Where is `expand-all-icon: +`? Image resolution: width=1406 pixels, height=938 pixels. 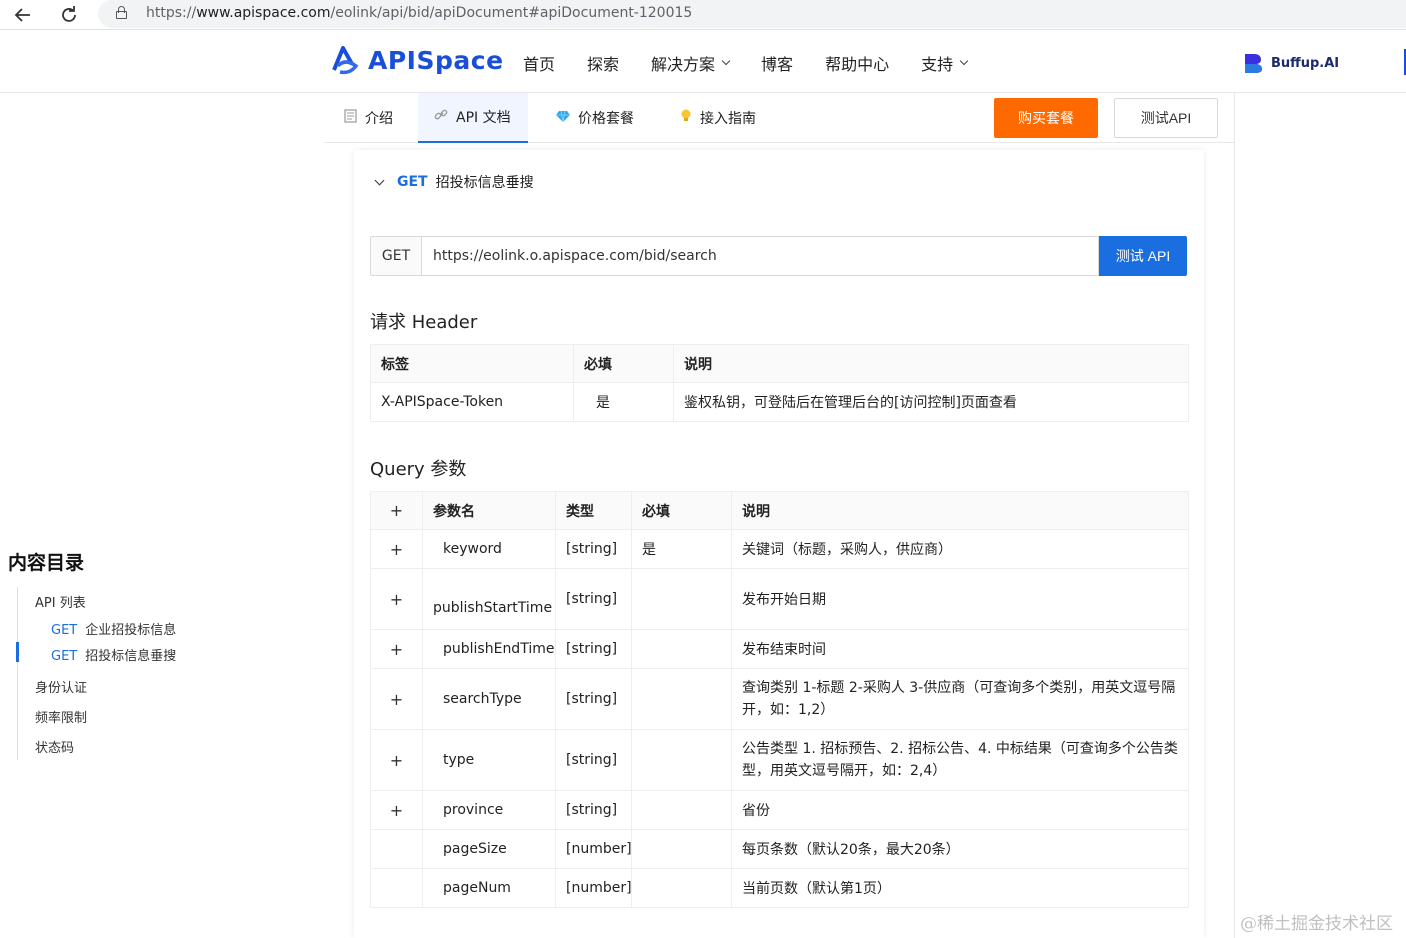
expand-all-icon: + is located at coordinates (396, 510).